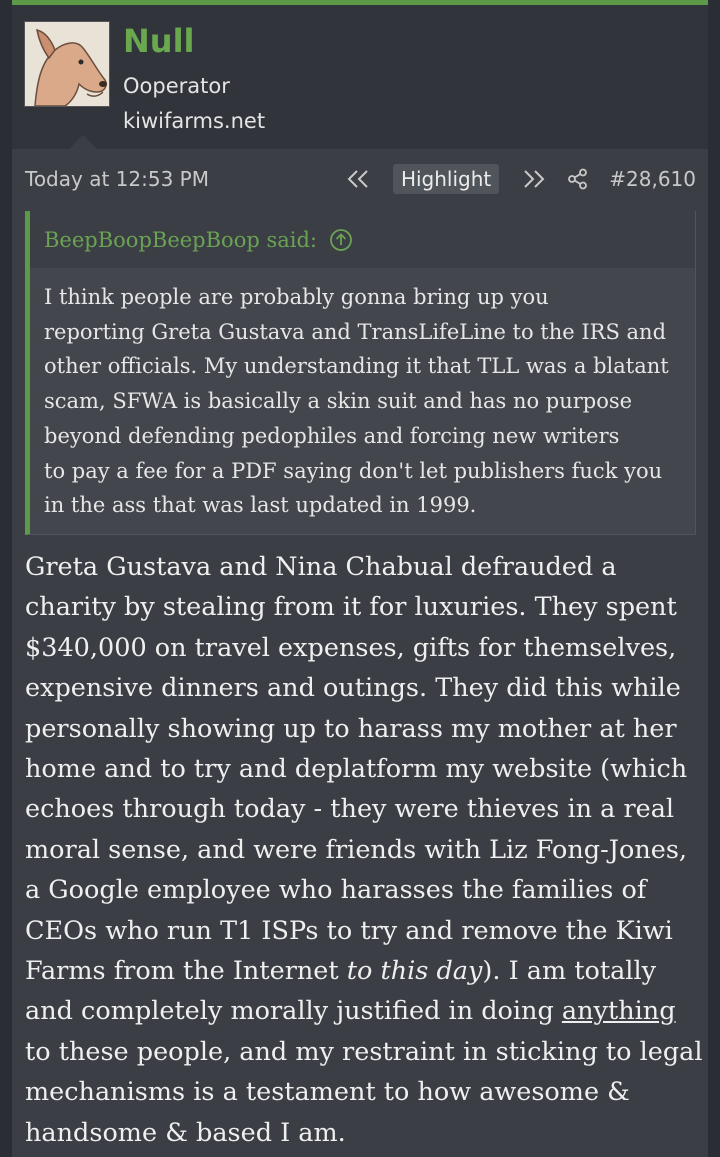  What do you see at coordinates (341, 240) in the screenshot?
I see `arrow-up-circle-icon` at bounding box center [341, 240].